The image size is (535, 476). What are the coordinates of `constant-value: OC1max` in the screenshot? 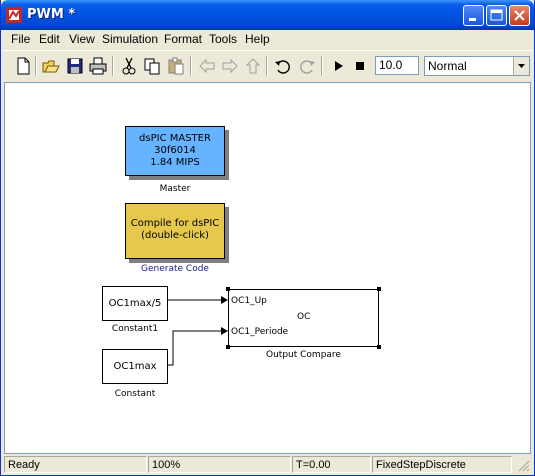 It's located at (135, 366).